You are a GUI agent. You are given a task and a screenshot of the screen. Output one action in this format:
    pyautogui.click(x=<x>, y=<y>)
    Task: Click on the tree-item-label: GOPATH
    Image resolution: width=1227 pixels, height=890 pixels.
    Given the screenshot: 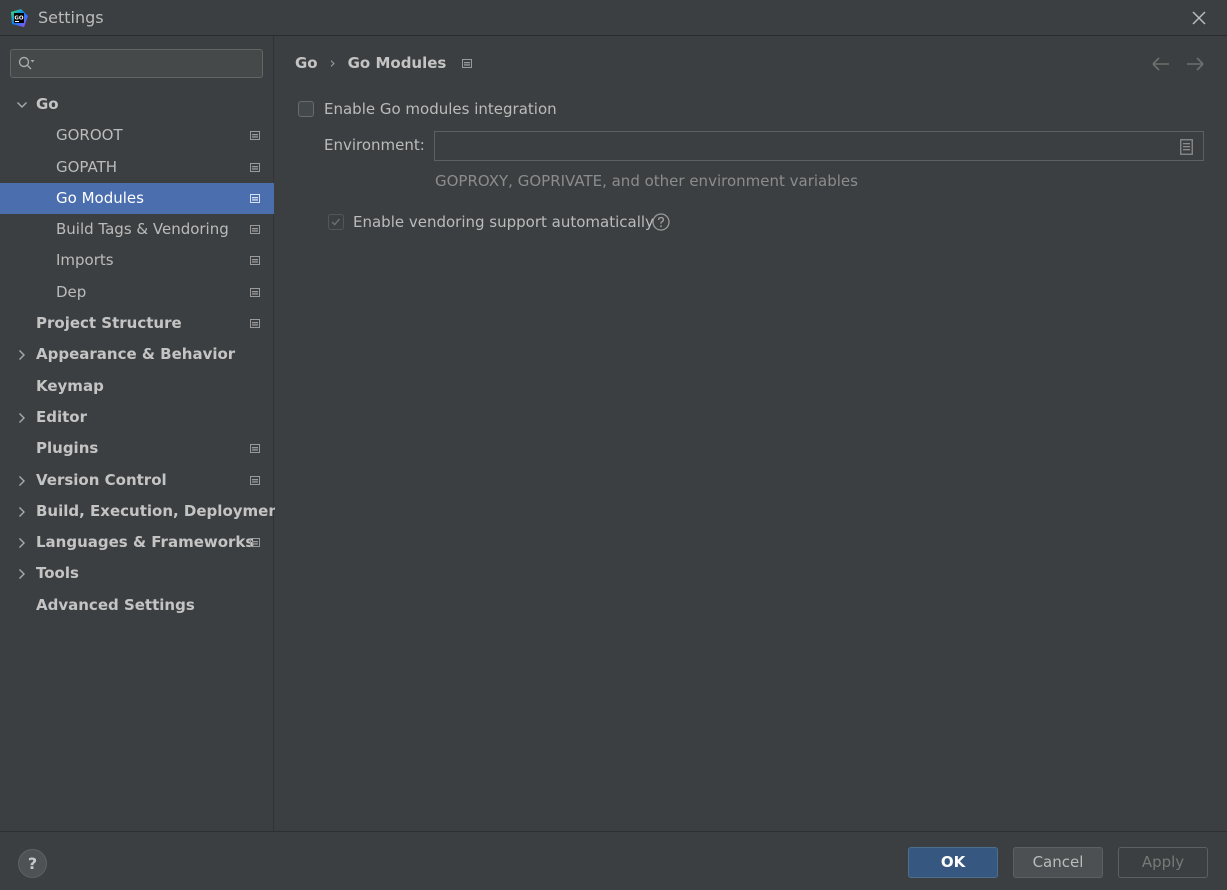 What is the action you would take?
    pyautogui.click(x=87, y=166)
    